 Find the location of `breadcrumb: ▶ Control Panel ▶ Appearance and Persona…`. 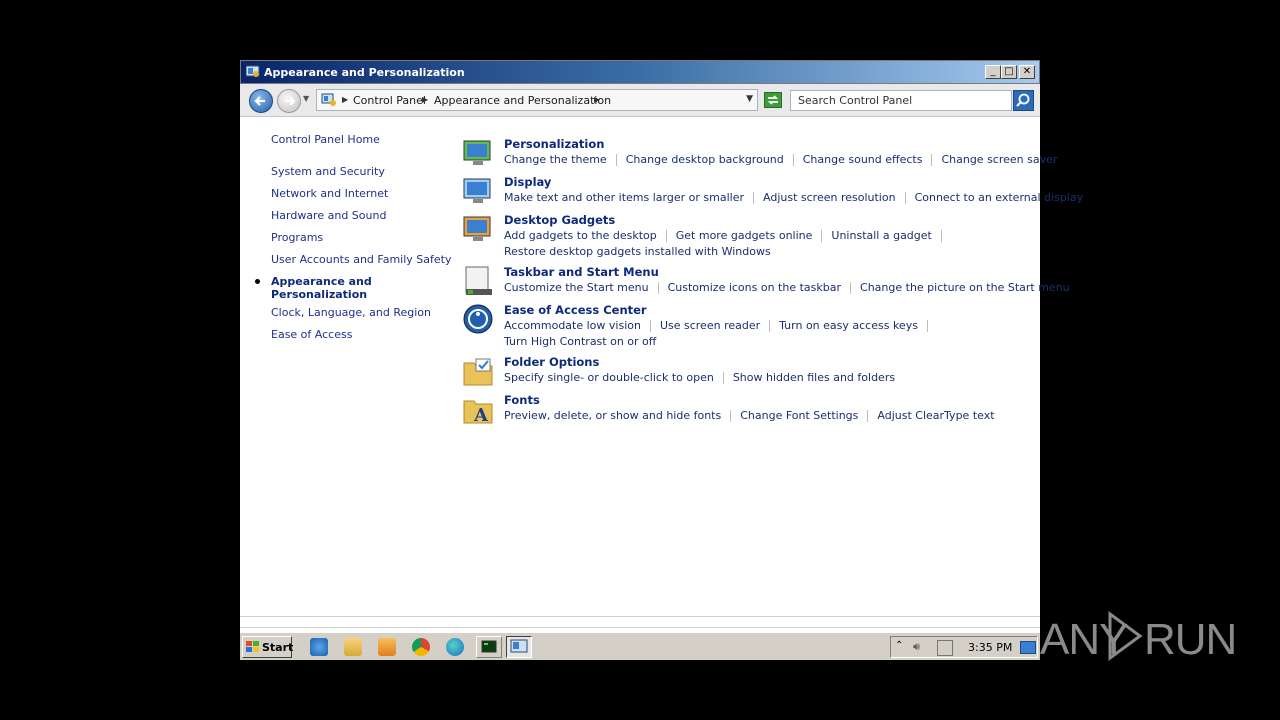

breadcrumb: ▶ Control Panel ▶ Appearance and Persona… is located at coordinates (537, 100).